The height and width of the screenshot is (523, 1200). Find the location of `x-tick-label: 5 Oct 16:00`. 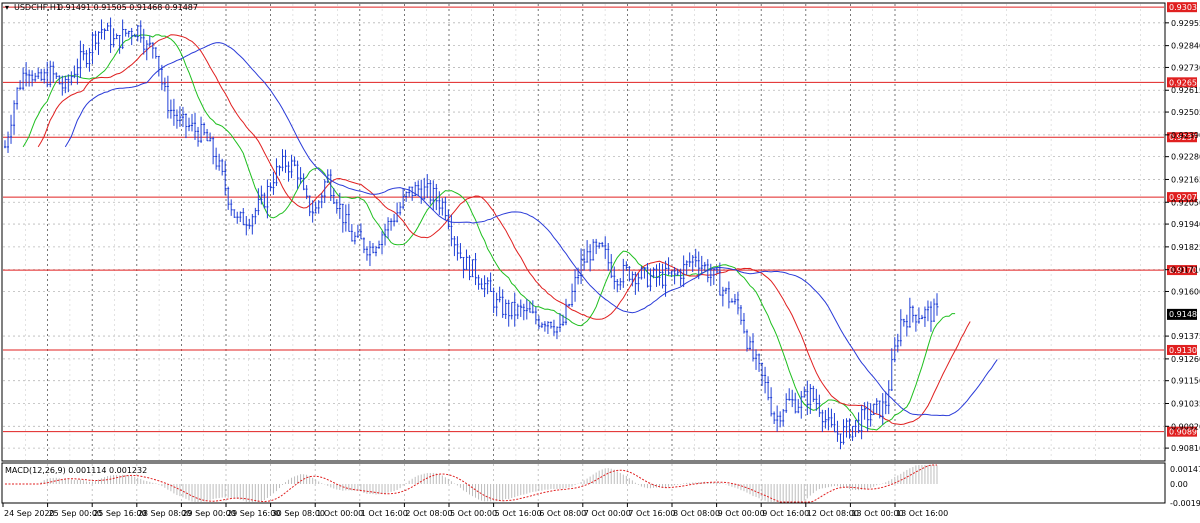

x-tick-label: 5 Oct 16:00 is located at coordinates (518, 513).